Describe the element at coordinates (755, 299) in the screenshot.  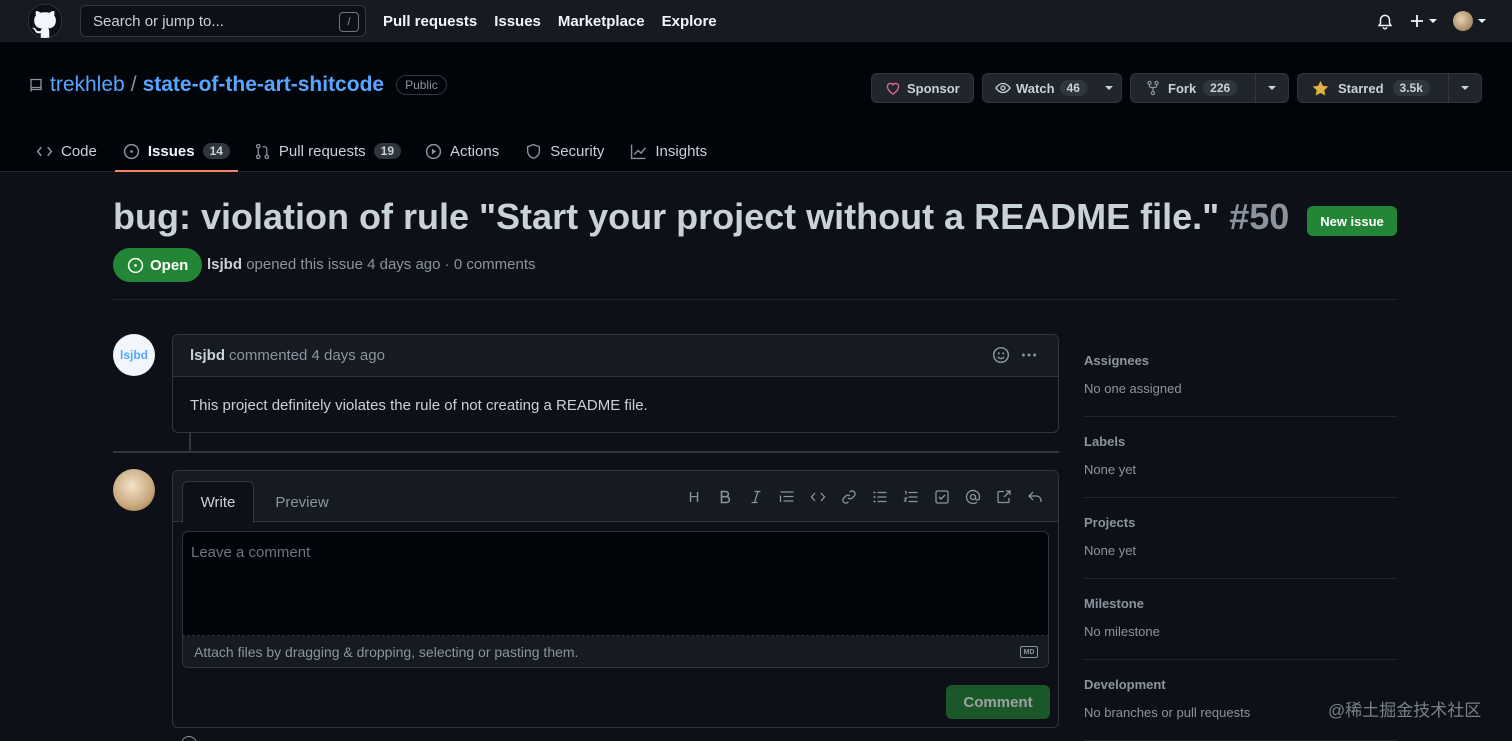
I see `header-divider` at that location.